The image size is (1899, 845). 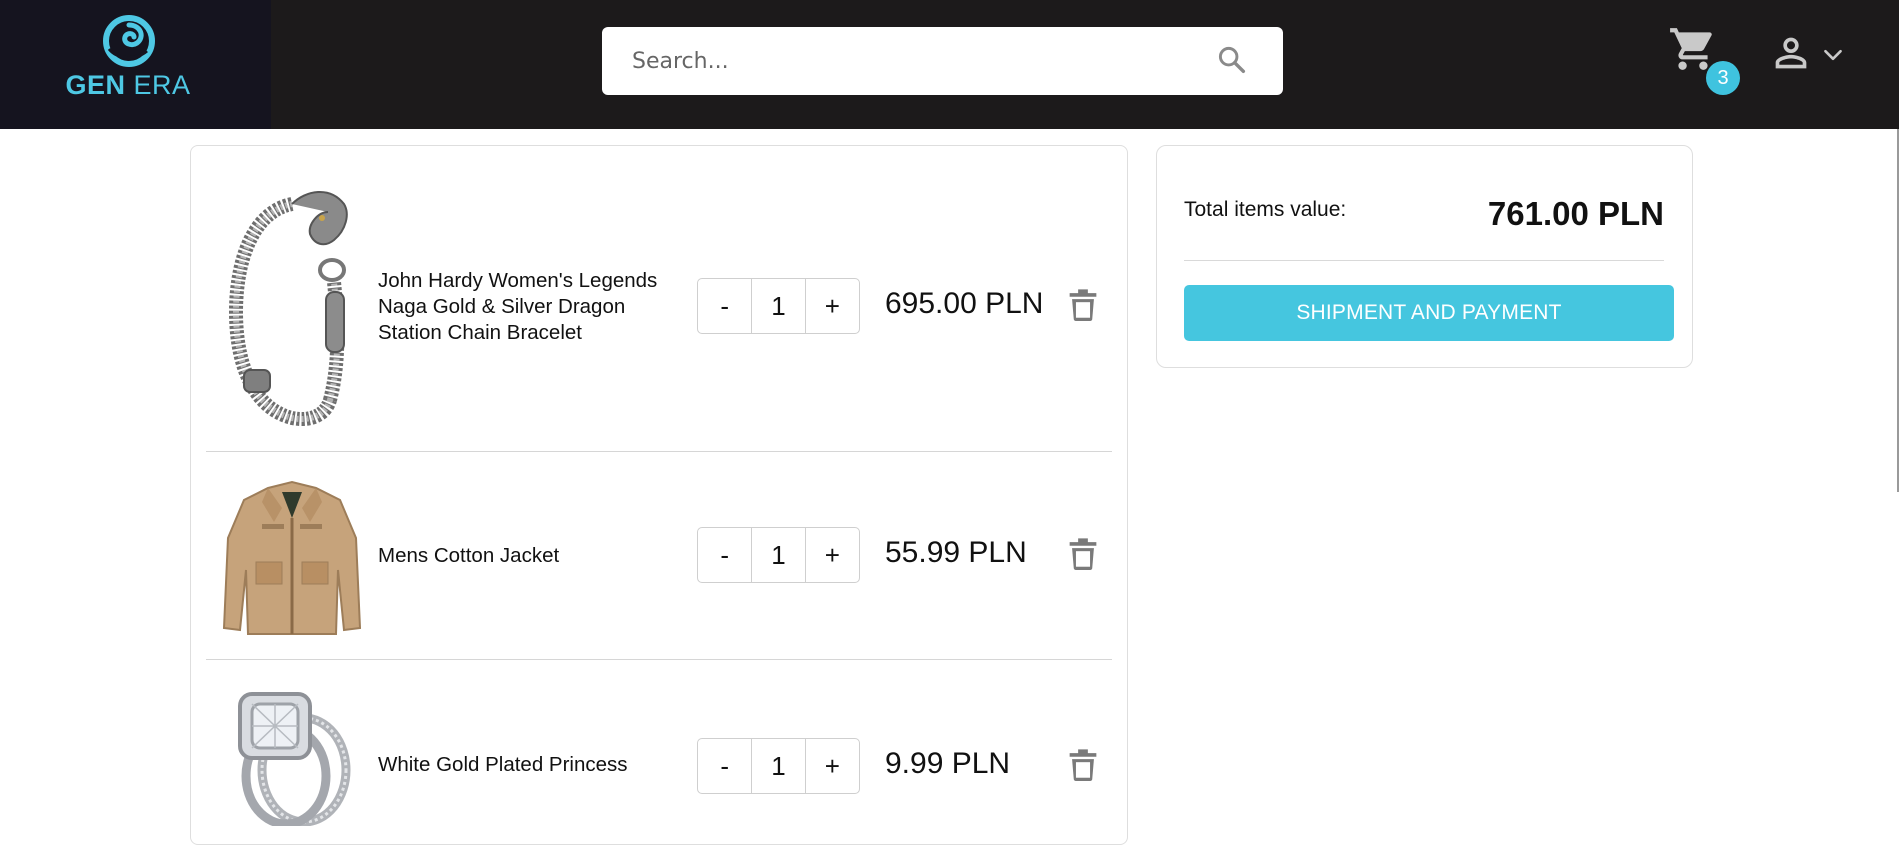 I want to click on total-items-label: Total items value:, so click(x=1265, y=209).